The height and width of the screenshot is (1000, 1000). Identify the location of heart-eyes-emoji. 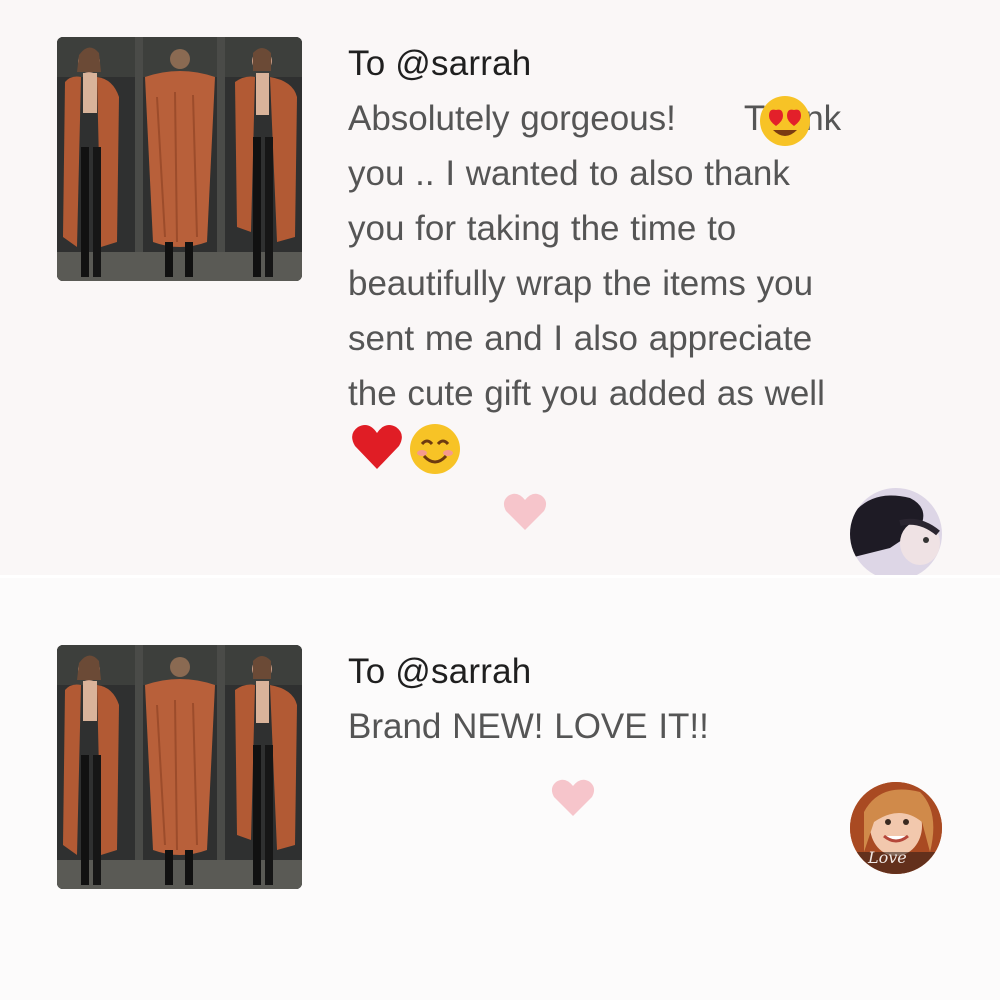
(785, 121).